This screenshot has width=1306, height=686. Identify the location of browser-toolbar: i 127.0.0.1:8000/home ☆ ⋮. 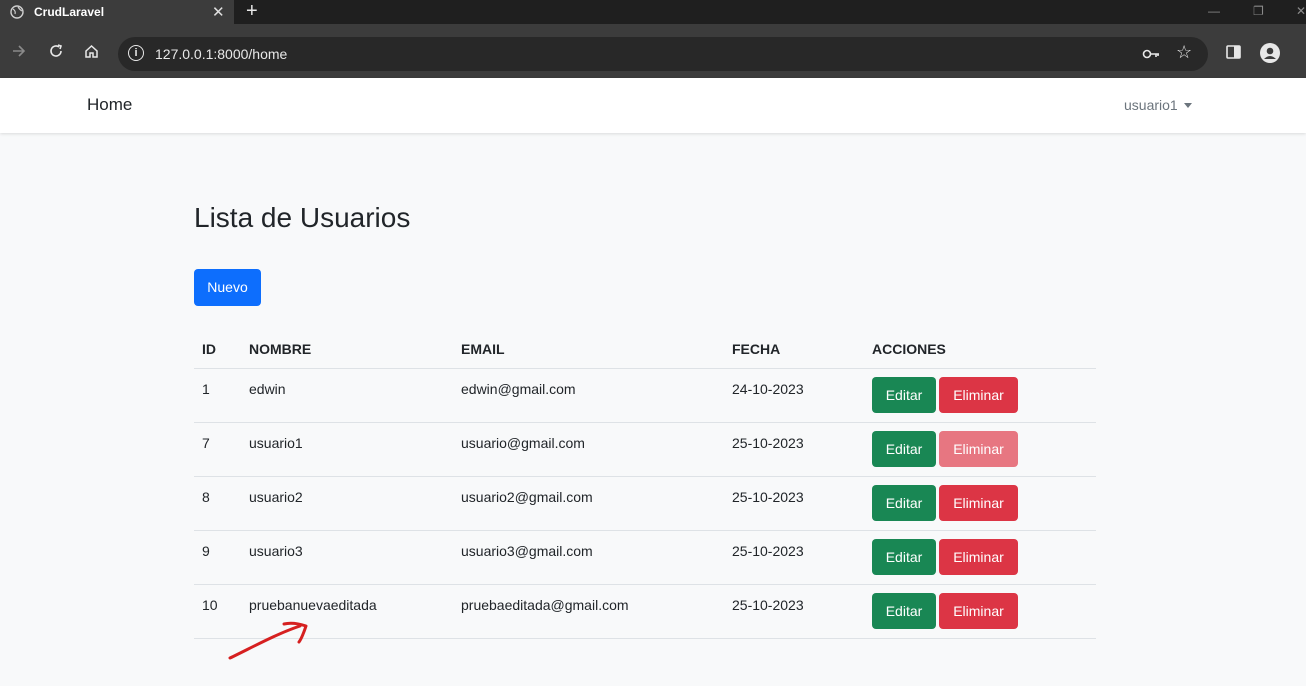
(653, 51).